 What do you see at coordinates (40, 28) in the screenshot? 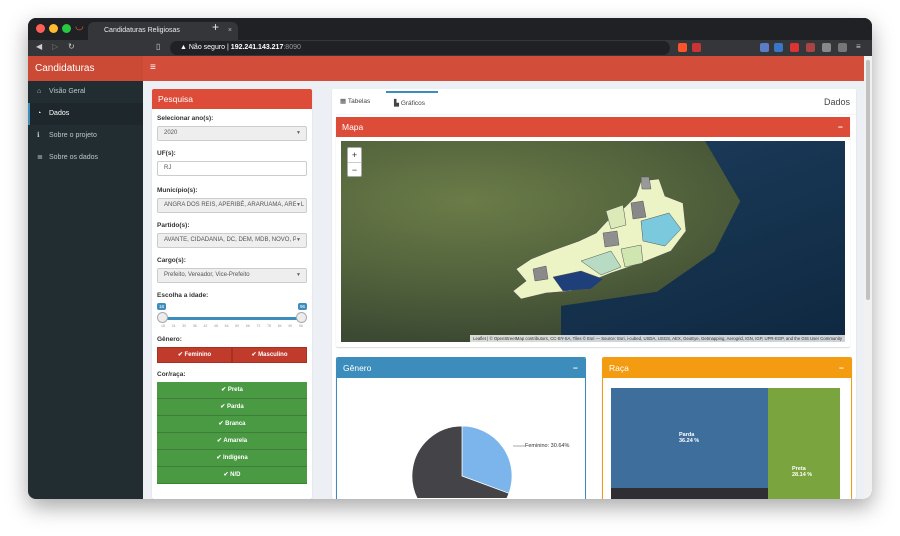
I see `close-window-button` at bounding box center [40, 28].